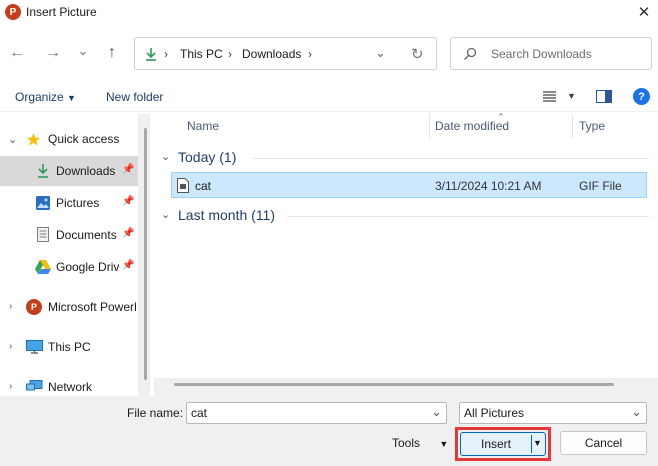 Image resolution: width=658 pixels, height=466 pixels. I want to click on powerpoint-app-icon: P, so click(13, 12).